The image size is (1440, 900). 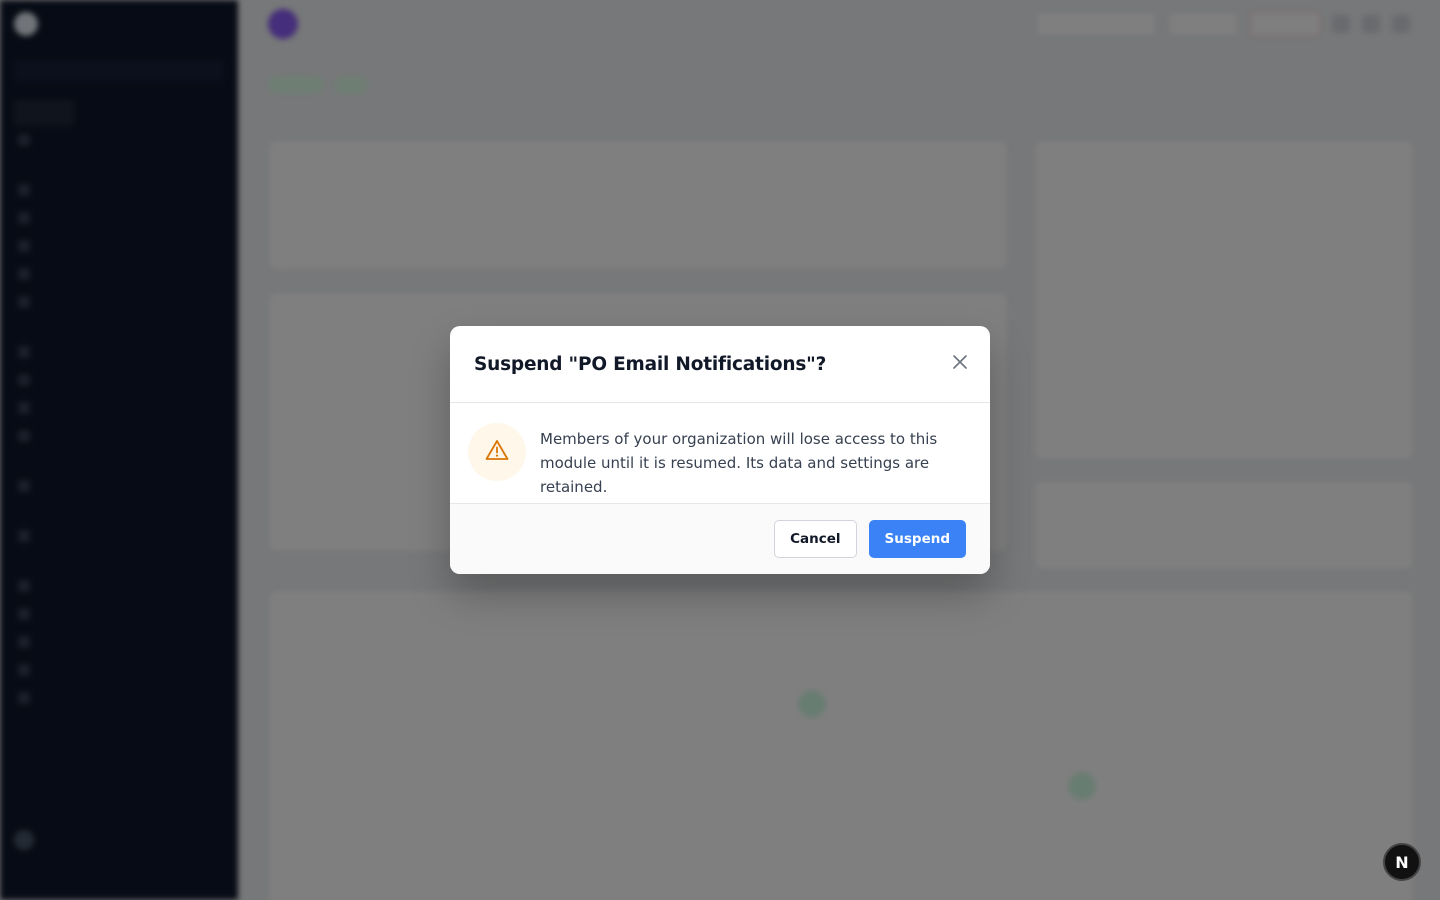 I want to click on dialog-footer: Cancel Suspend, so click(x=720, y=538).